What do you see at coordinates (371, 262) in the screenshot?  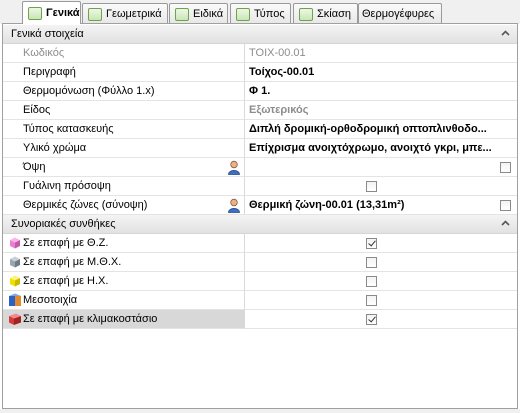 I see `contact-unheated-space-checkbox` at bounding box center [371, 262].